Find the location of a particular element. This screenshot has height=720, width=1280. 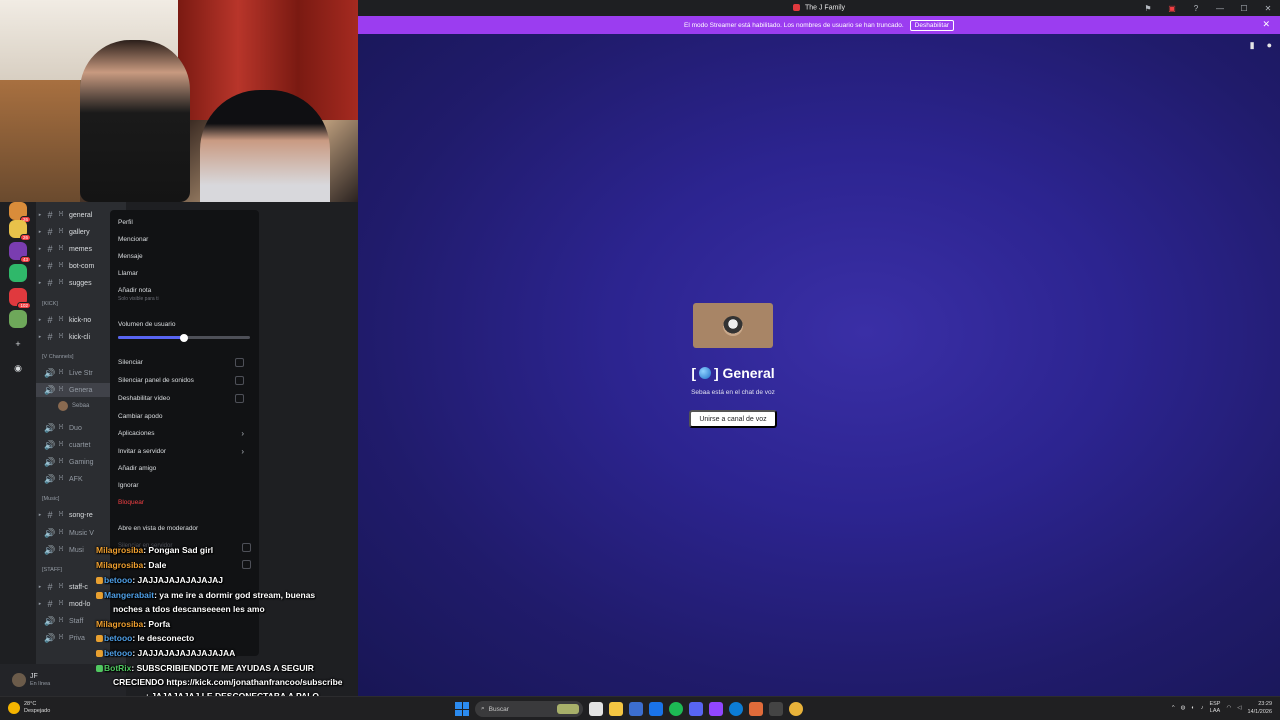

edge-icon is located at coordinates (736, 709).